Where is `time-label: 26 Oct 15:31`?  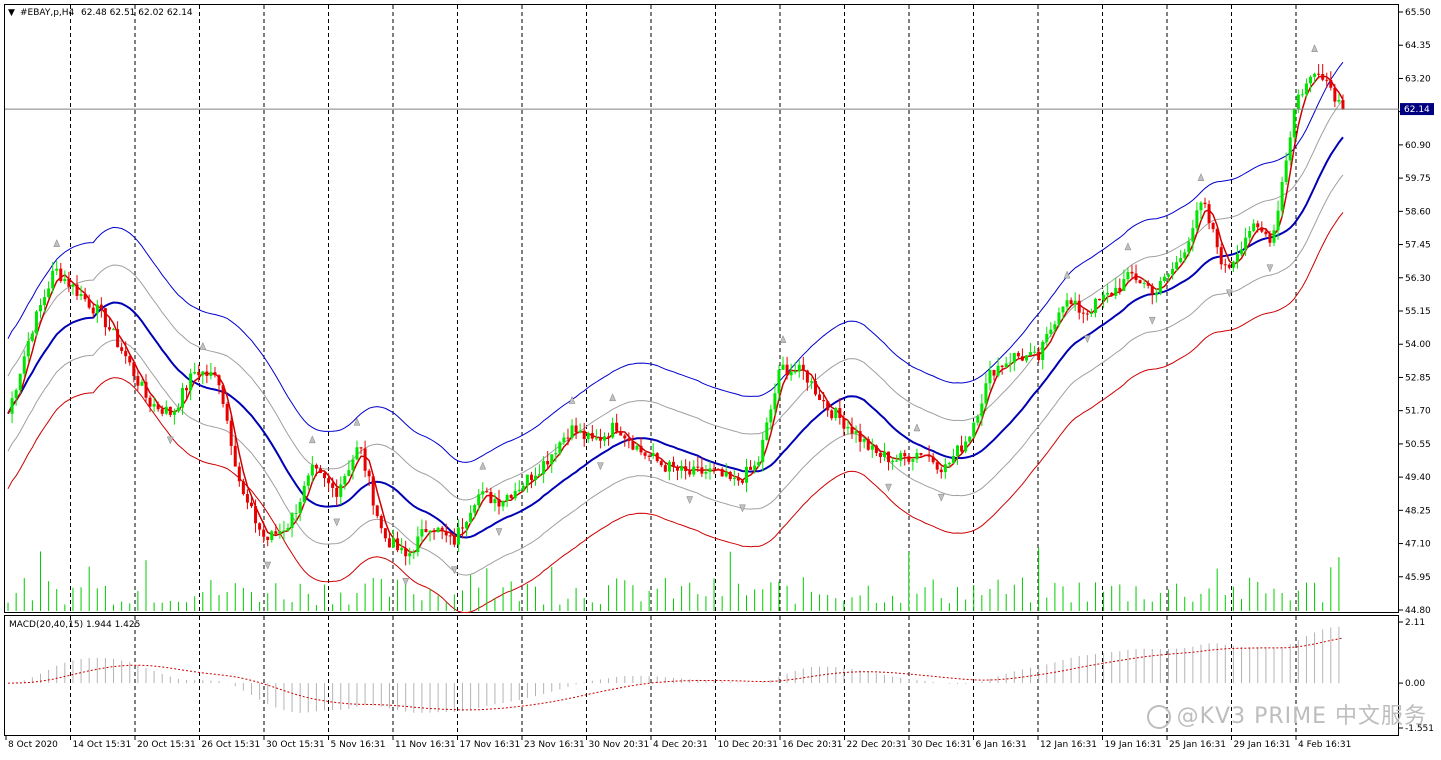 time-label: 26 Oct 15:31 is located at coordinates (231, 745).